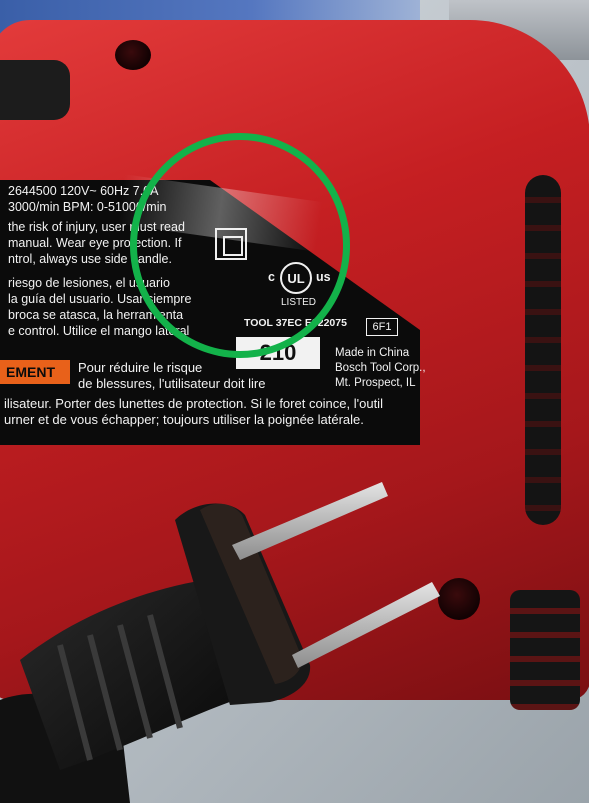 The height and width of the screenshot is (803, 589). Describe the element at coordinates (366, 625) in the screenshot. I see `bottom-prong` at that location.